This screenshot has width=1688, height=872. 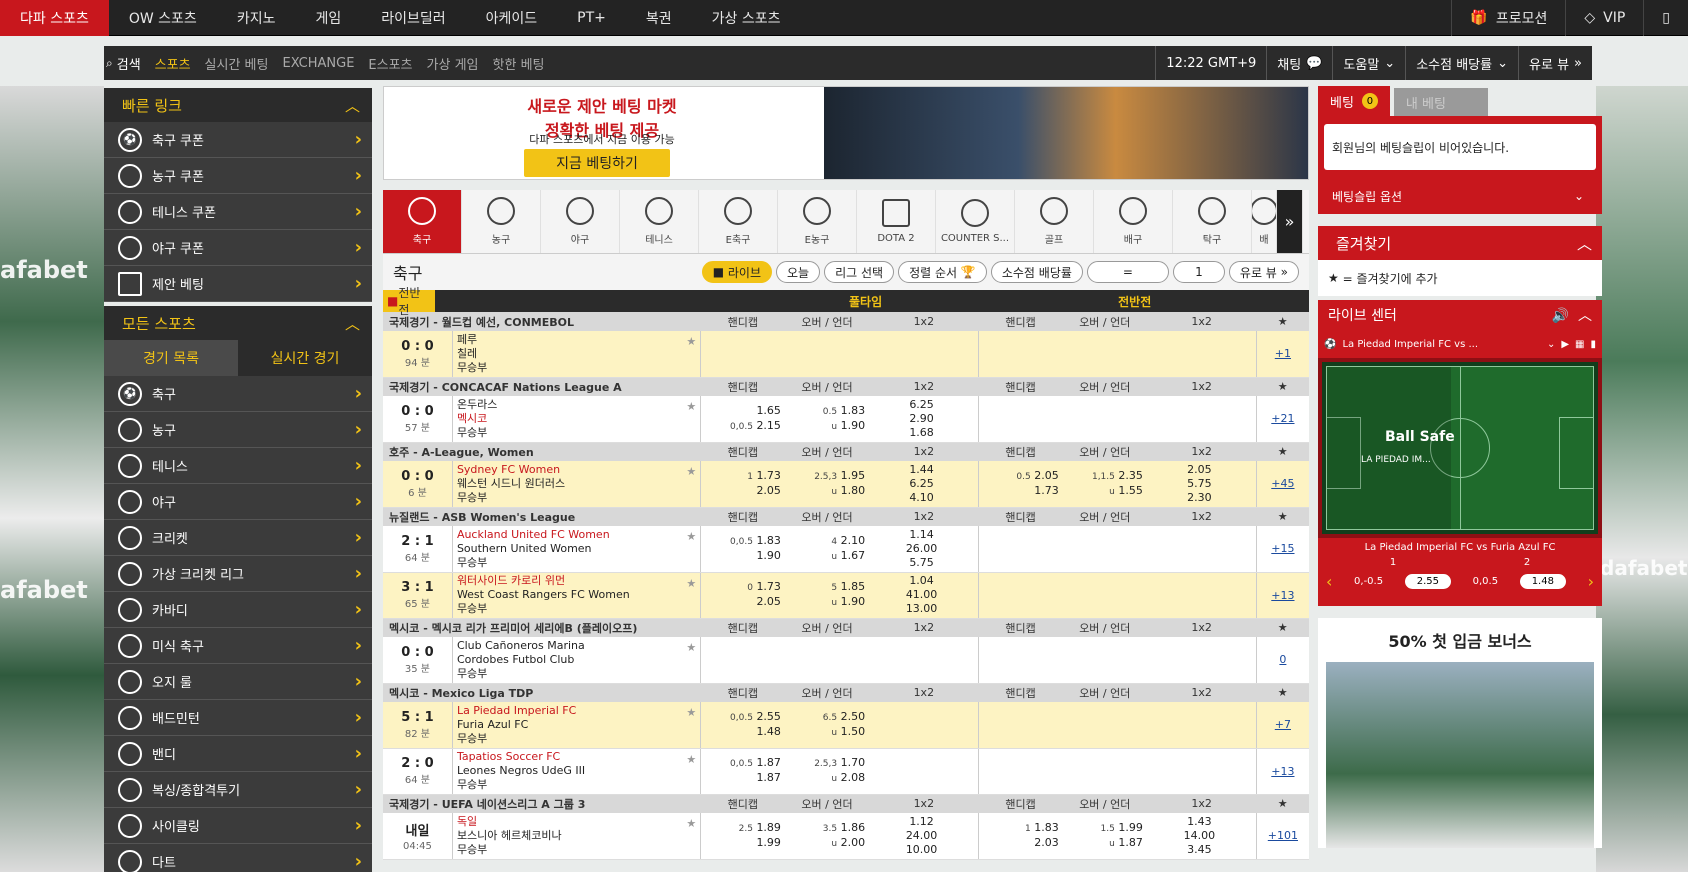 I want to click on nav-pt-plus: PT+, so click(x=591, y=18).